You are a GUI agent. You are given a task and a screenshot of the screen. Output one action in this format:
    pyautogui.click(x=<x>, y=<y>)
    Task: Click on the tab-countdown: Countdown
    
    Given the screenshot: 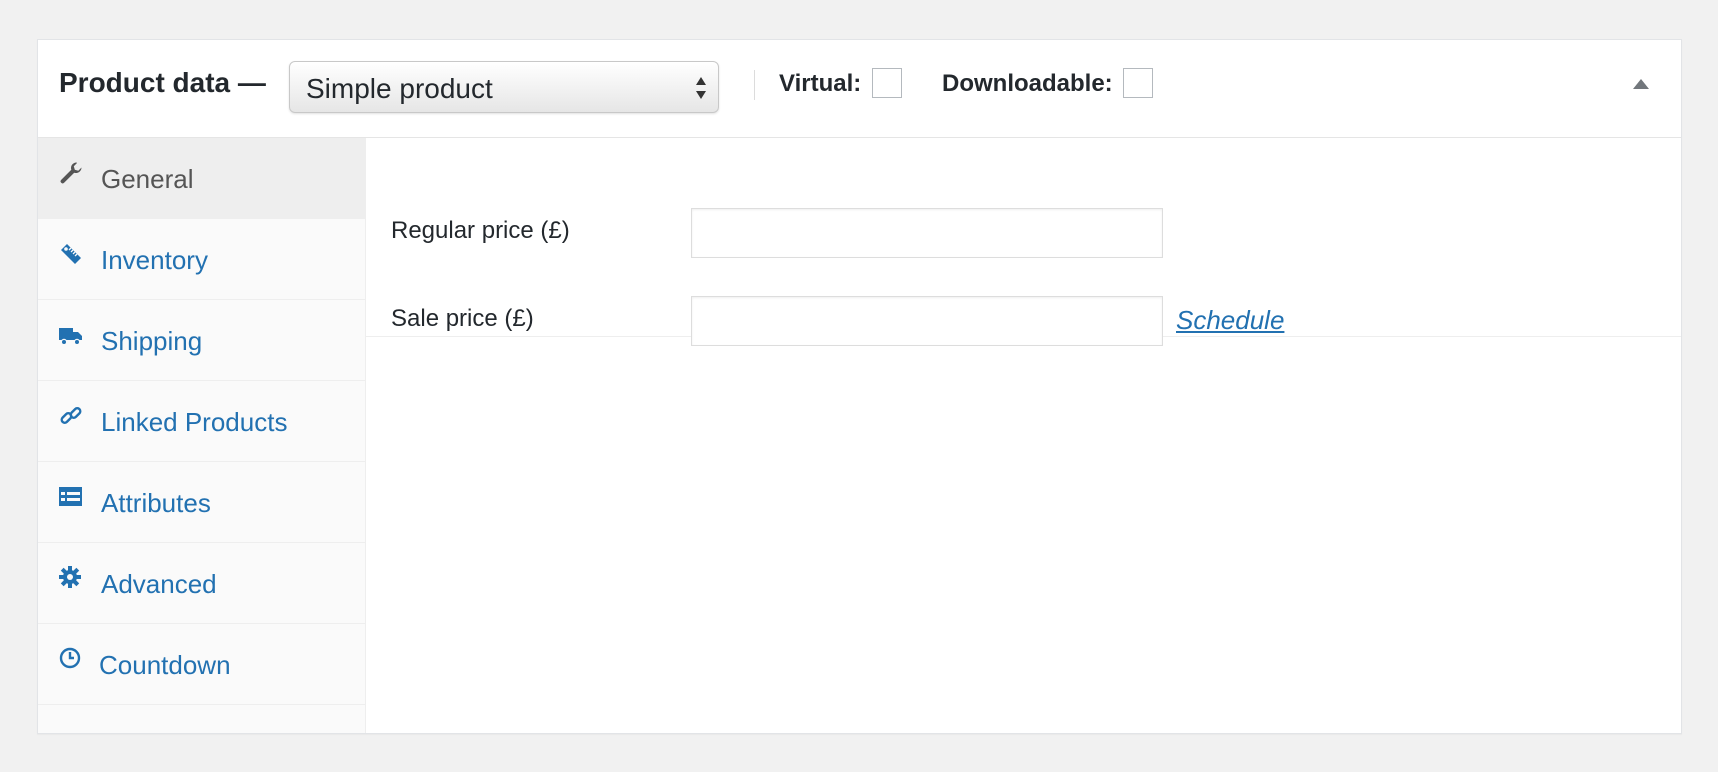 What is the action you would take?
    pyautogui.click(x=201, y=664)
    